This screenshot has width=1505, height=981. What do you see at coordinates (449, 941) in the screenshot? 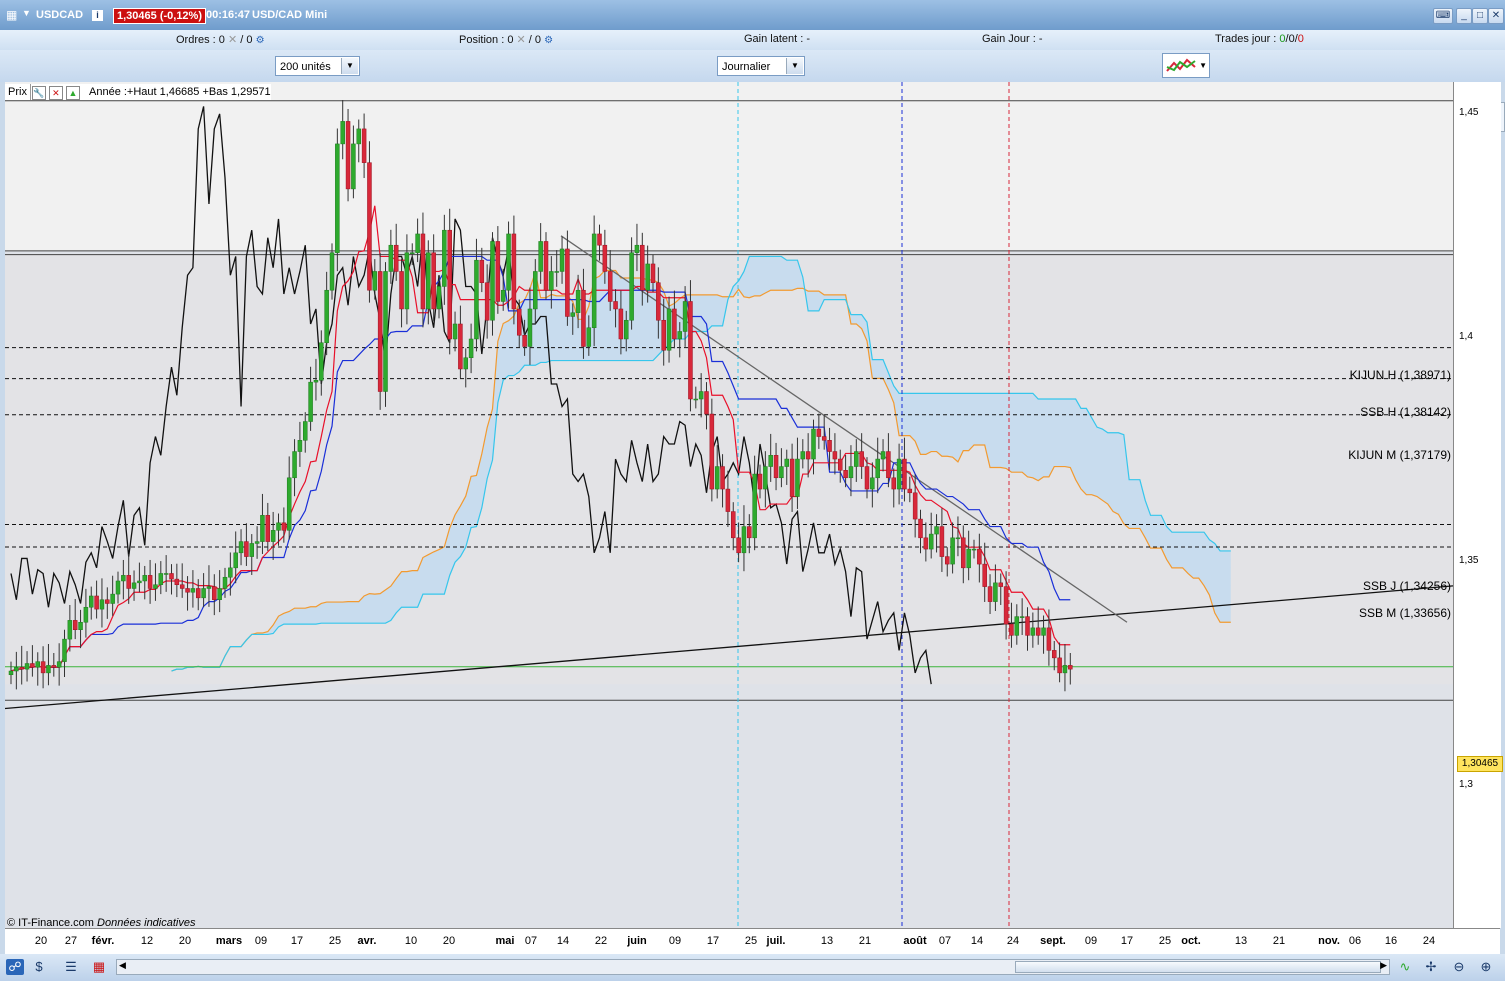
I see `x-tick-label: 20` at bounding box center [449, 941].